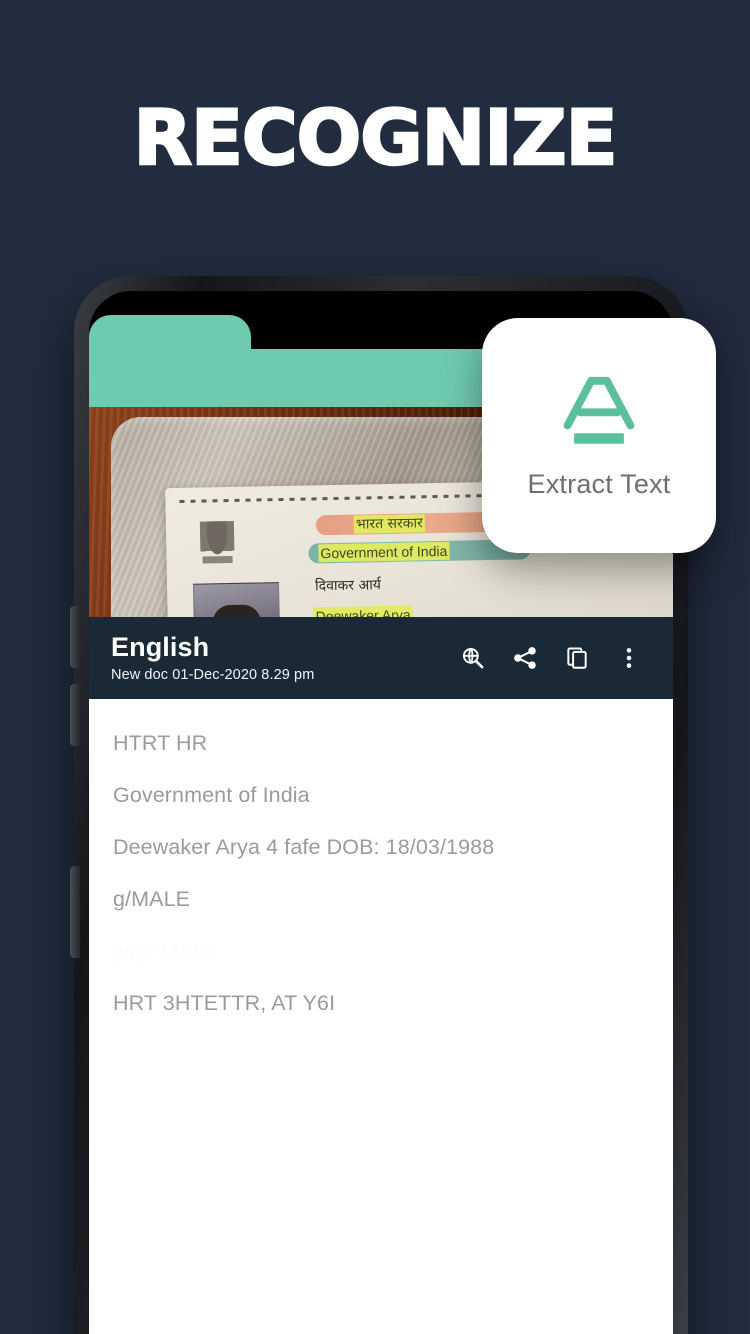 The height and width of the screenshot is (1334, 750). I want to click on format-text-a-icon, so click(599, 410).